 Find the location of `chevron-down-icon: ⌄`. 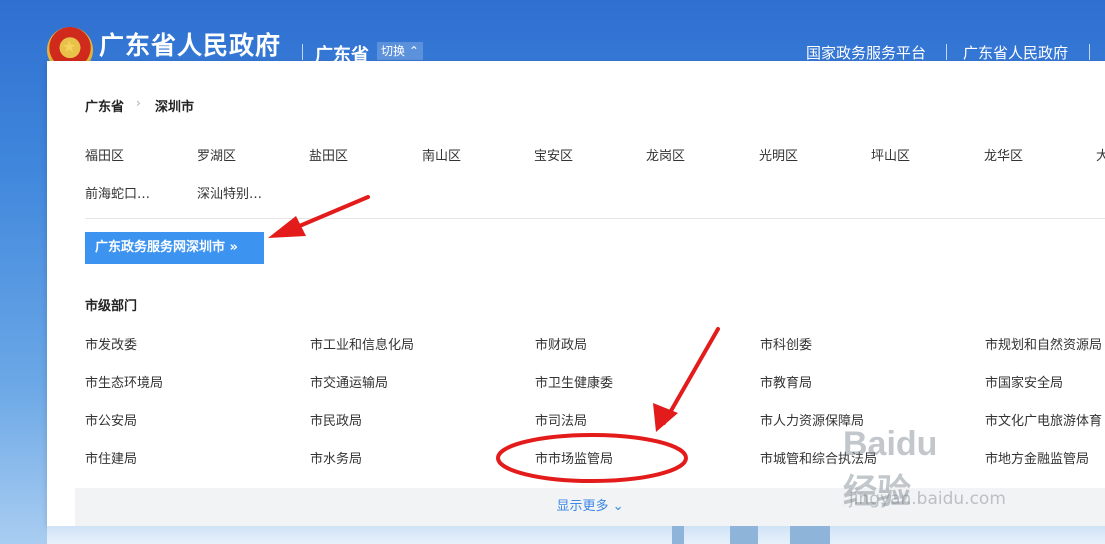

chevron-down-icon: ⌄ is located at coordinates (618, 506).